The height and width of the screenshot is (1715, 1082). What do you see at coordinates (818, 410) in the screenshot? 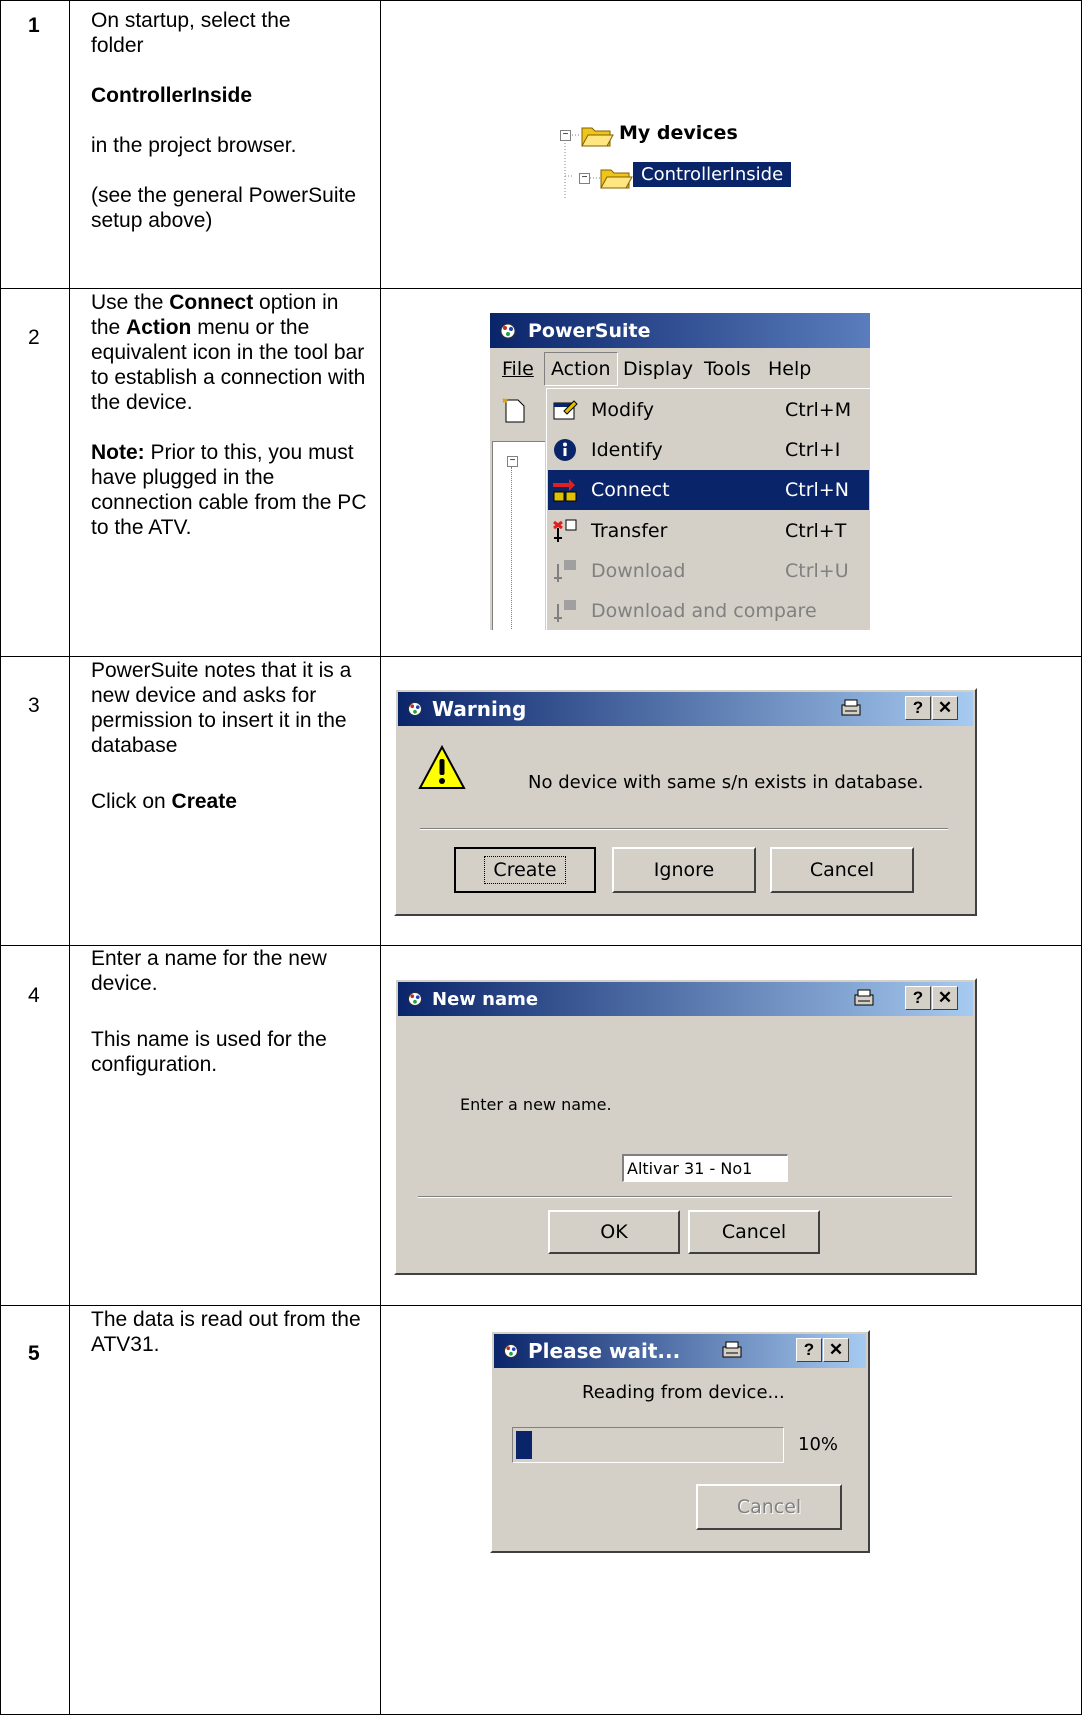
I see `menu-item-shortcut: Ctrl+M` at bounding box center [818, 410].